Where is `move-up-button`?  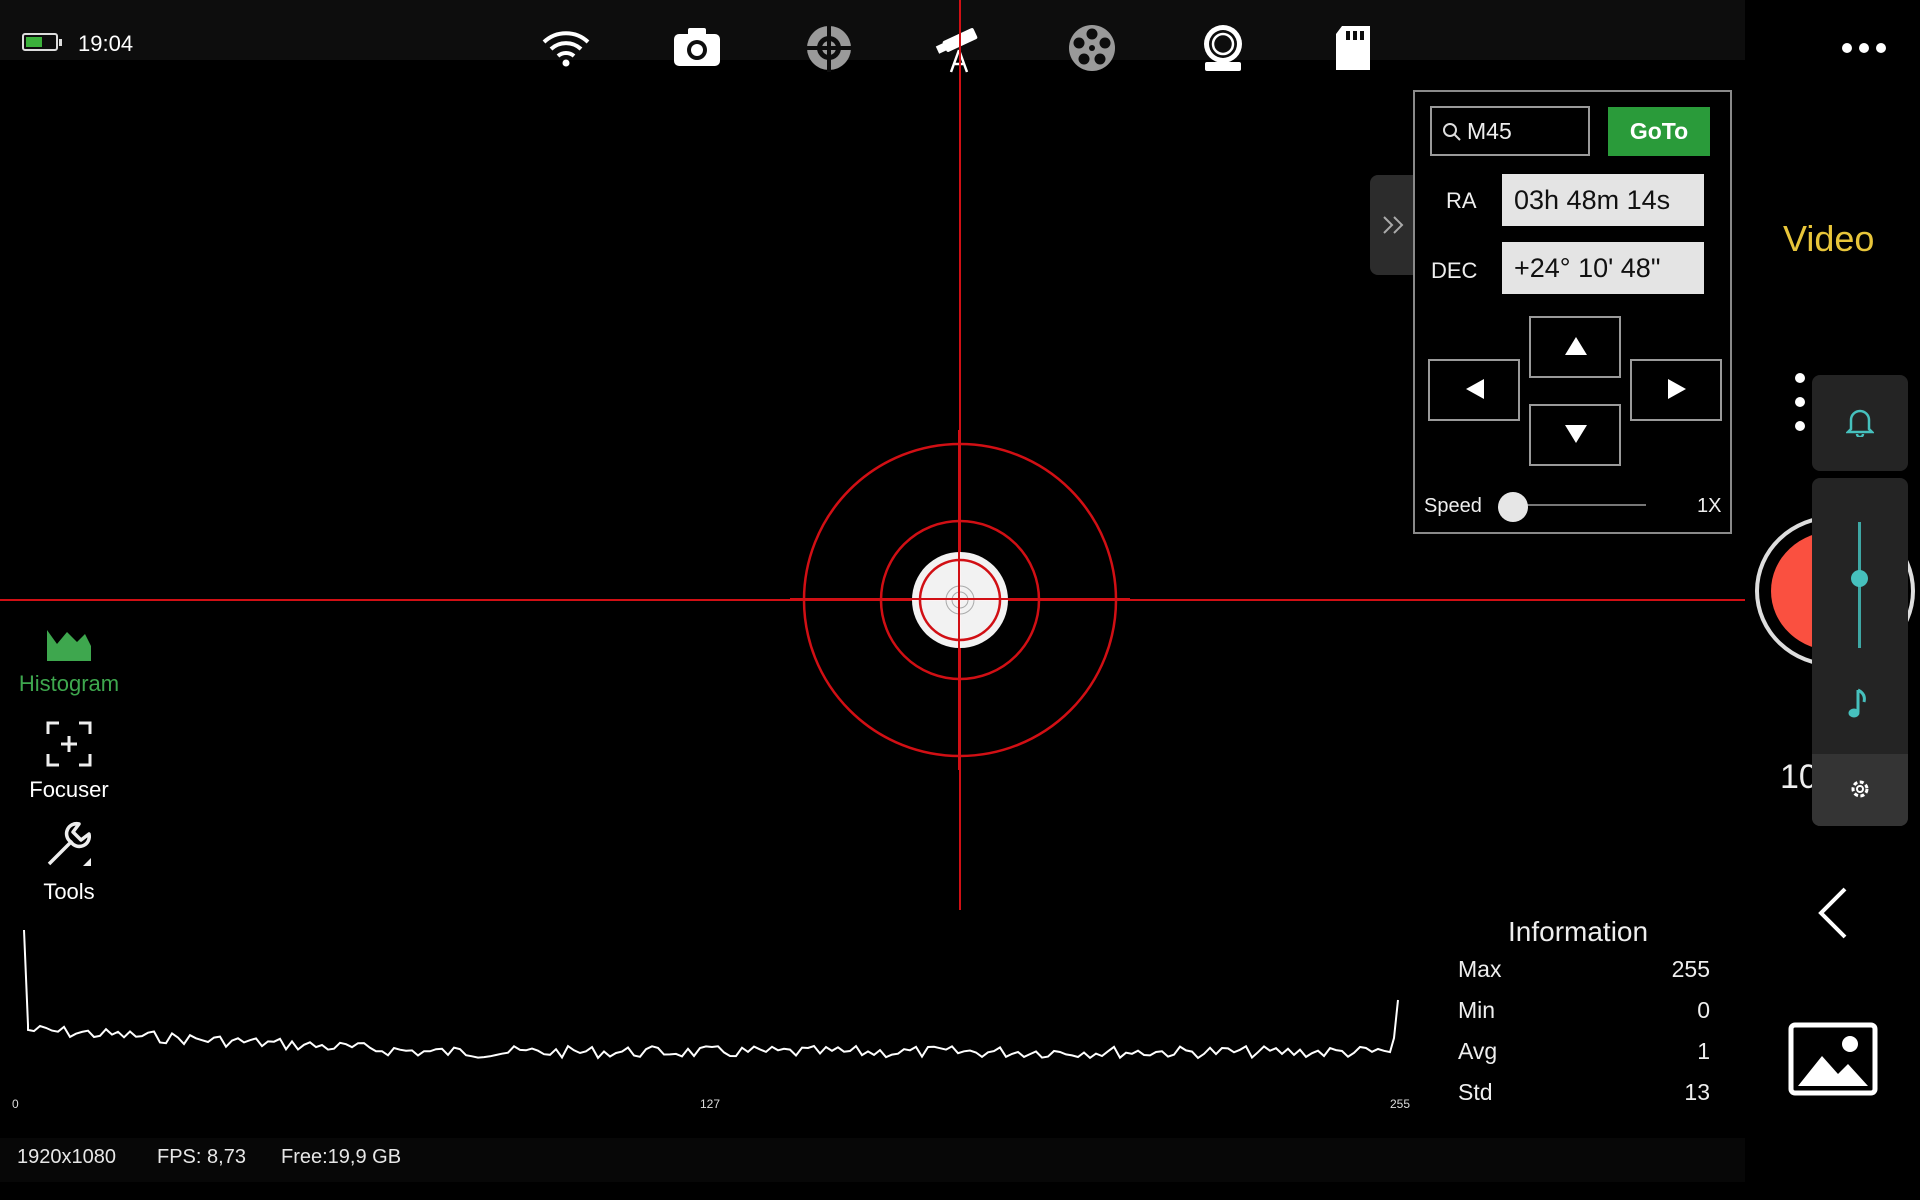 move-up-button is located at coordinates (1575, 347).